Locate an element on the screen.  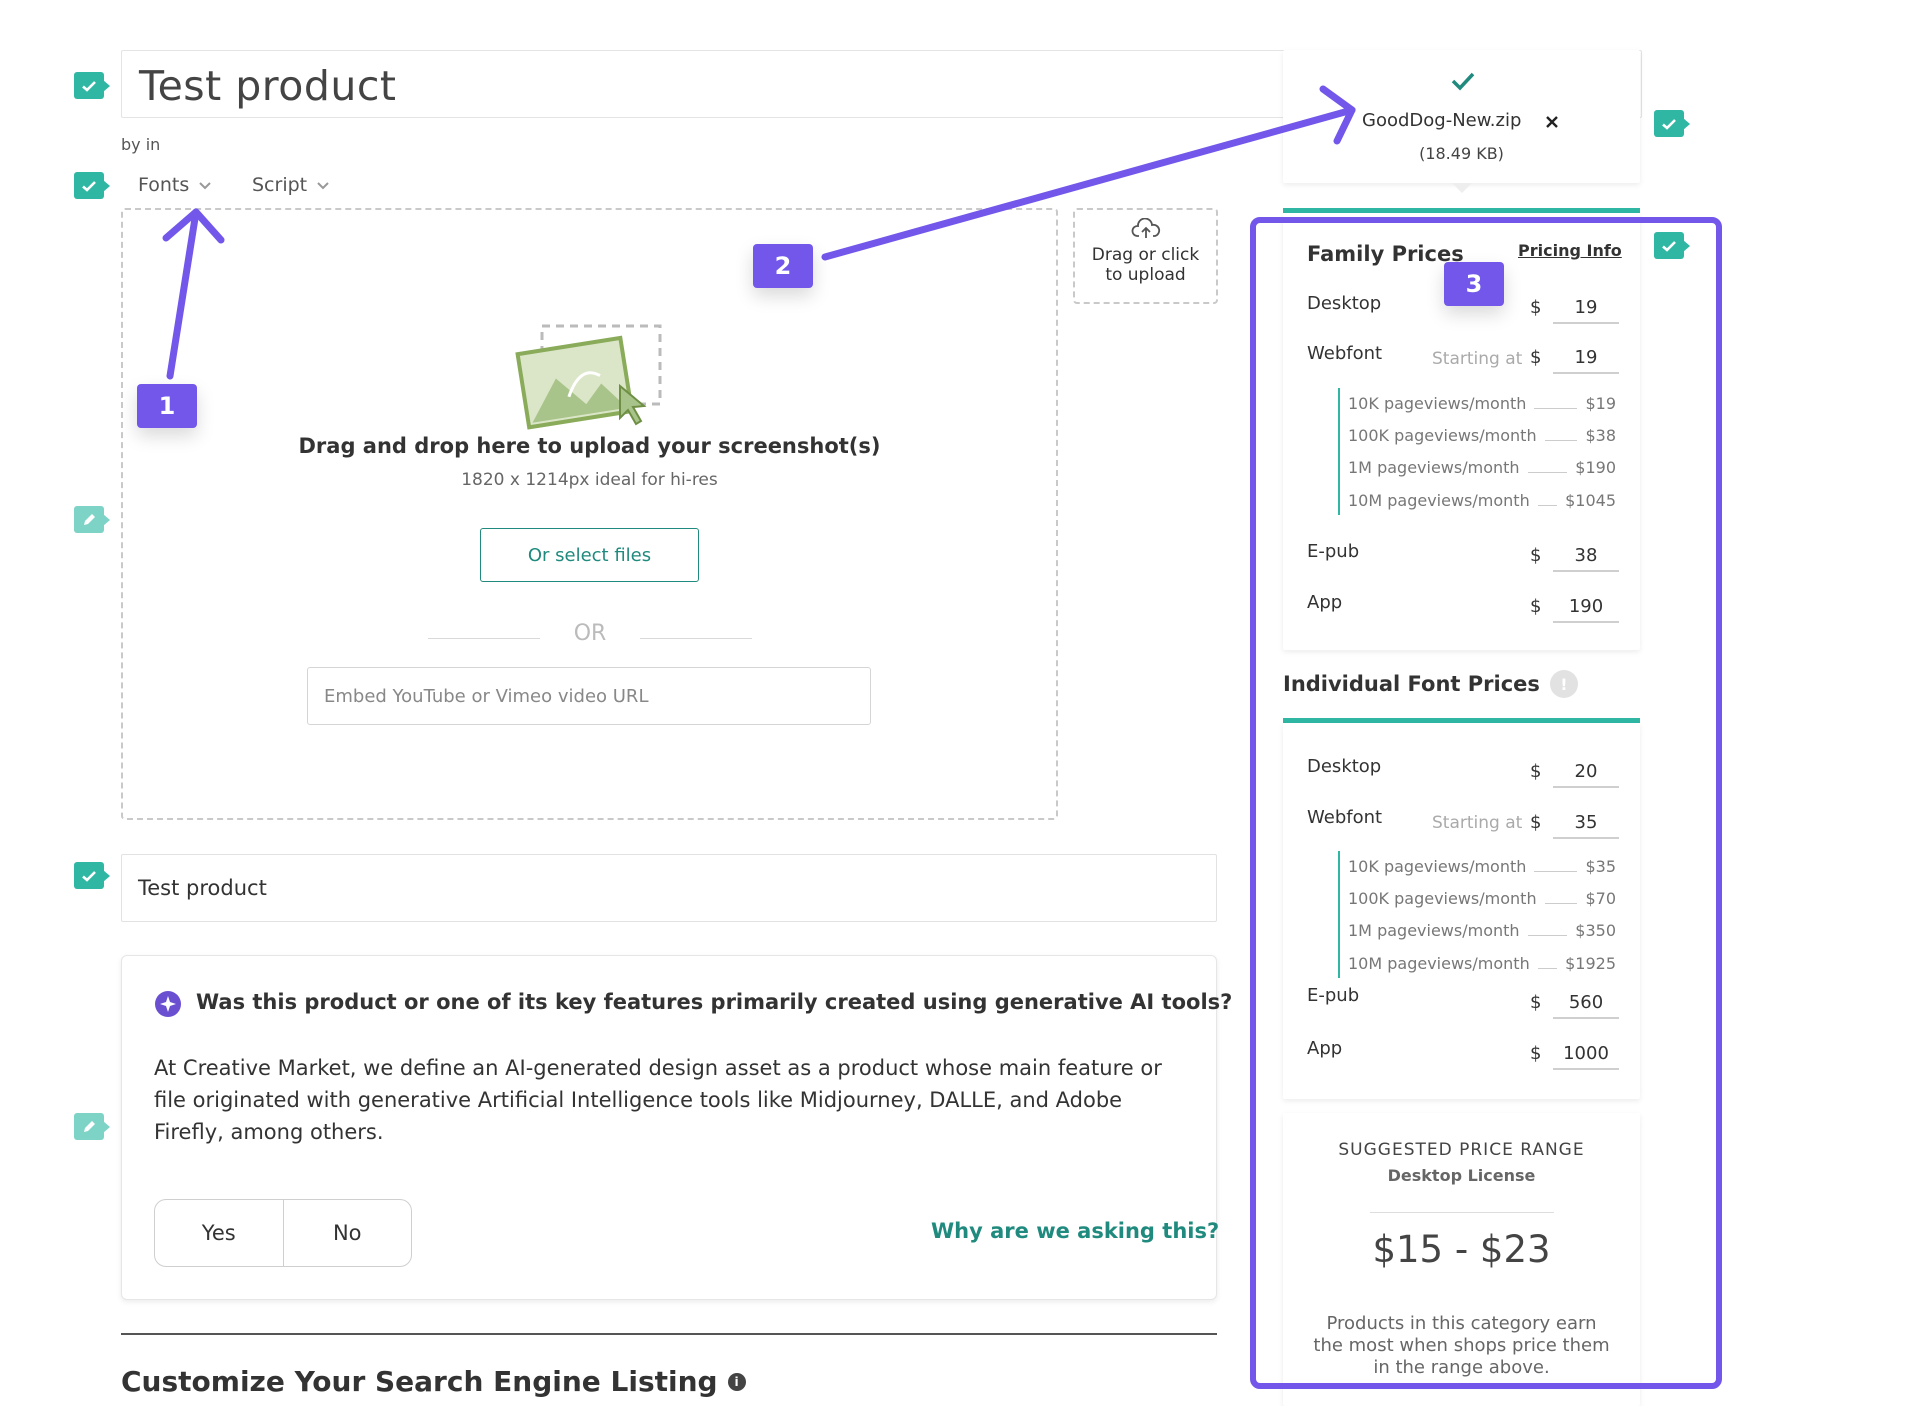
annotation-badge-1: 1 is located at coordinates (167, 406).